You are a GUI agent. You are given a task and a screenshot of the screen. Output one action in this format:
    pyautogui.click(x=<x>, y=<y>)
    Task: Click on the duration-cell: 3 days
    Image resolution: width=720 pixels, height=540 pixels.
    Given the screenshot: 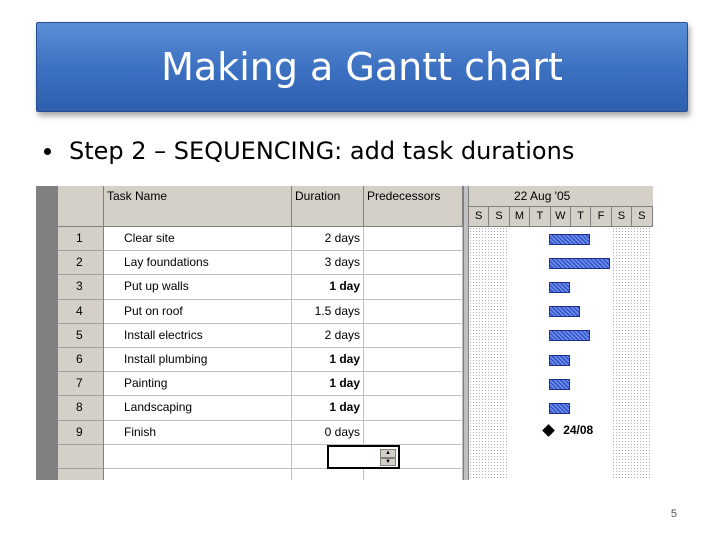 What is the action you would take?
    pyautogui.click(x=328, y=263)
    